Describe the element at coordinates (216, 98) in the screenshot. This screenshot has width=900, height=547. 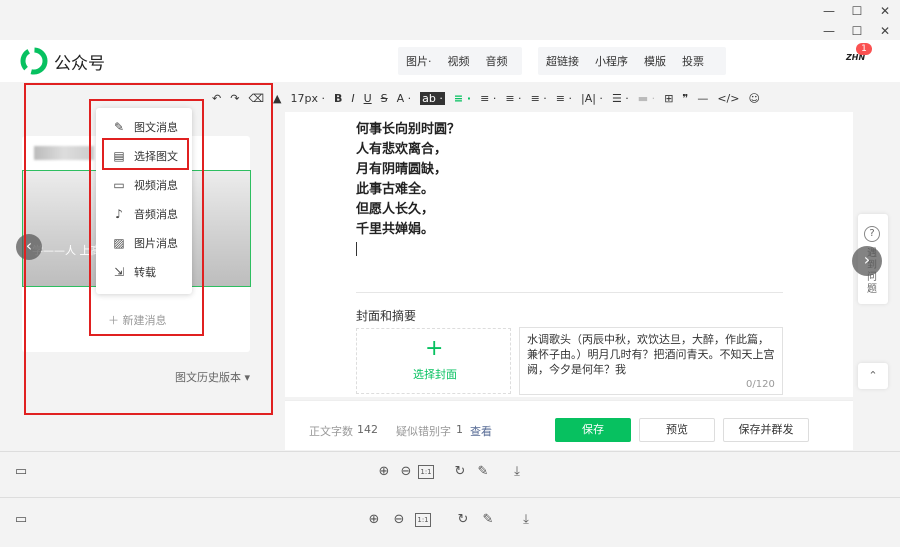
I see `undo-icon: ↶` at that location.